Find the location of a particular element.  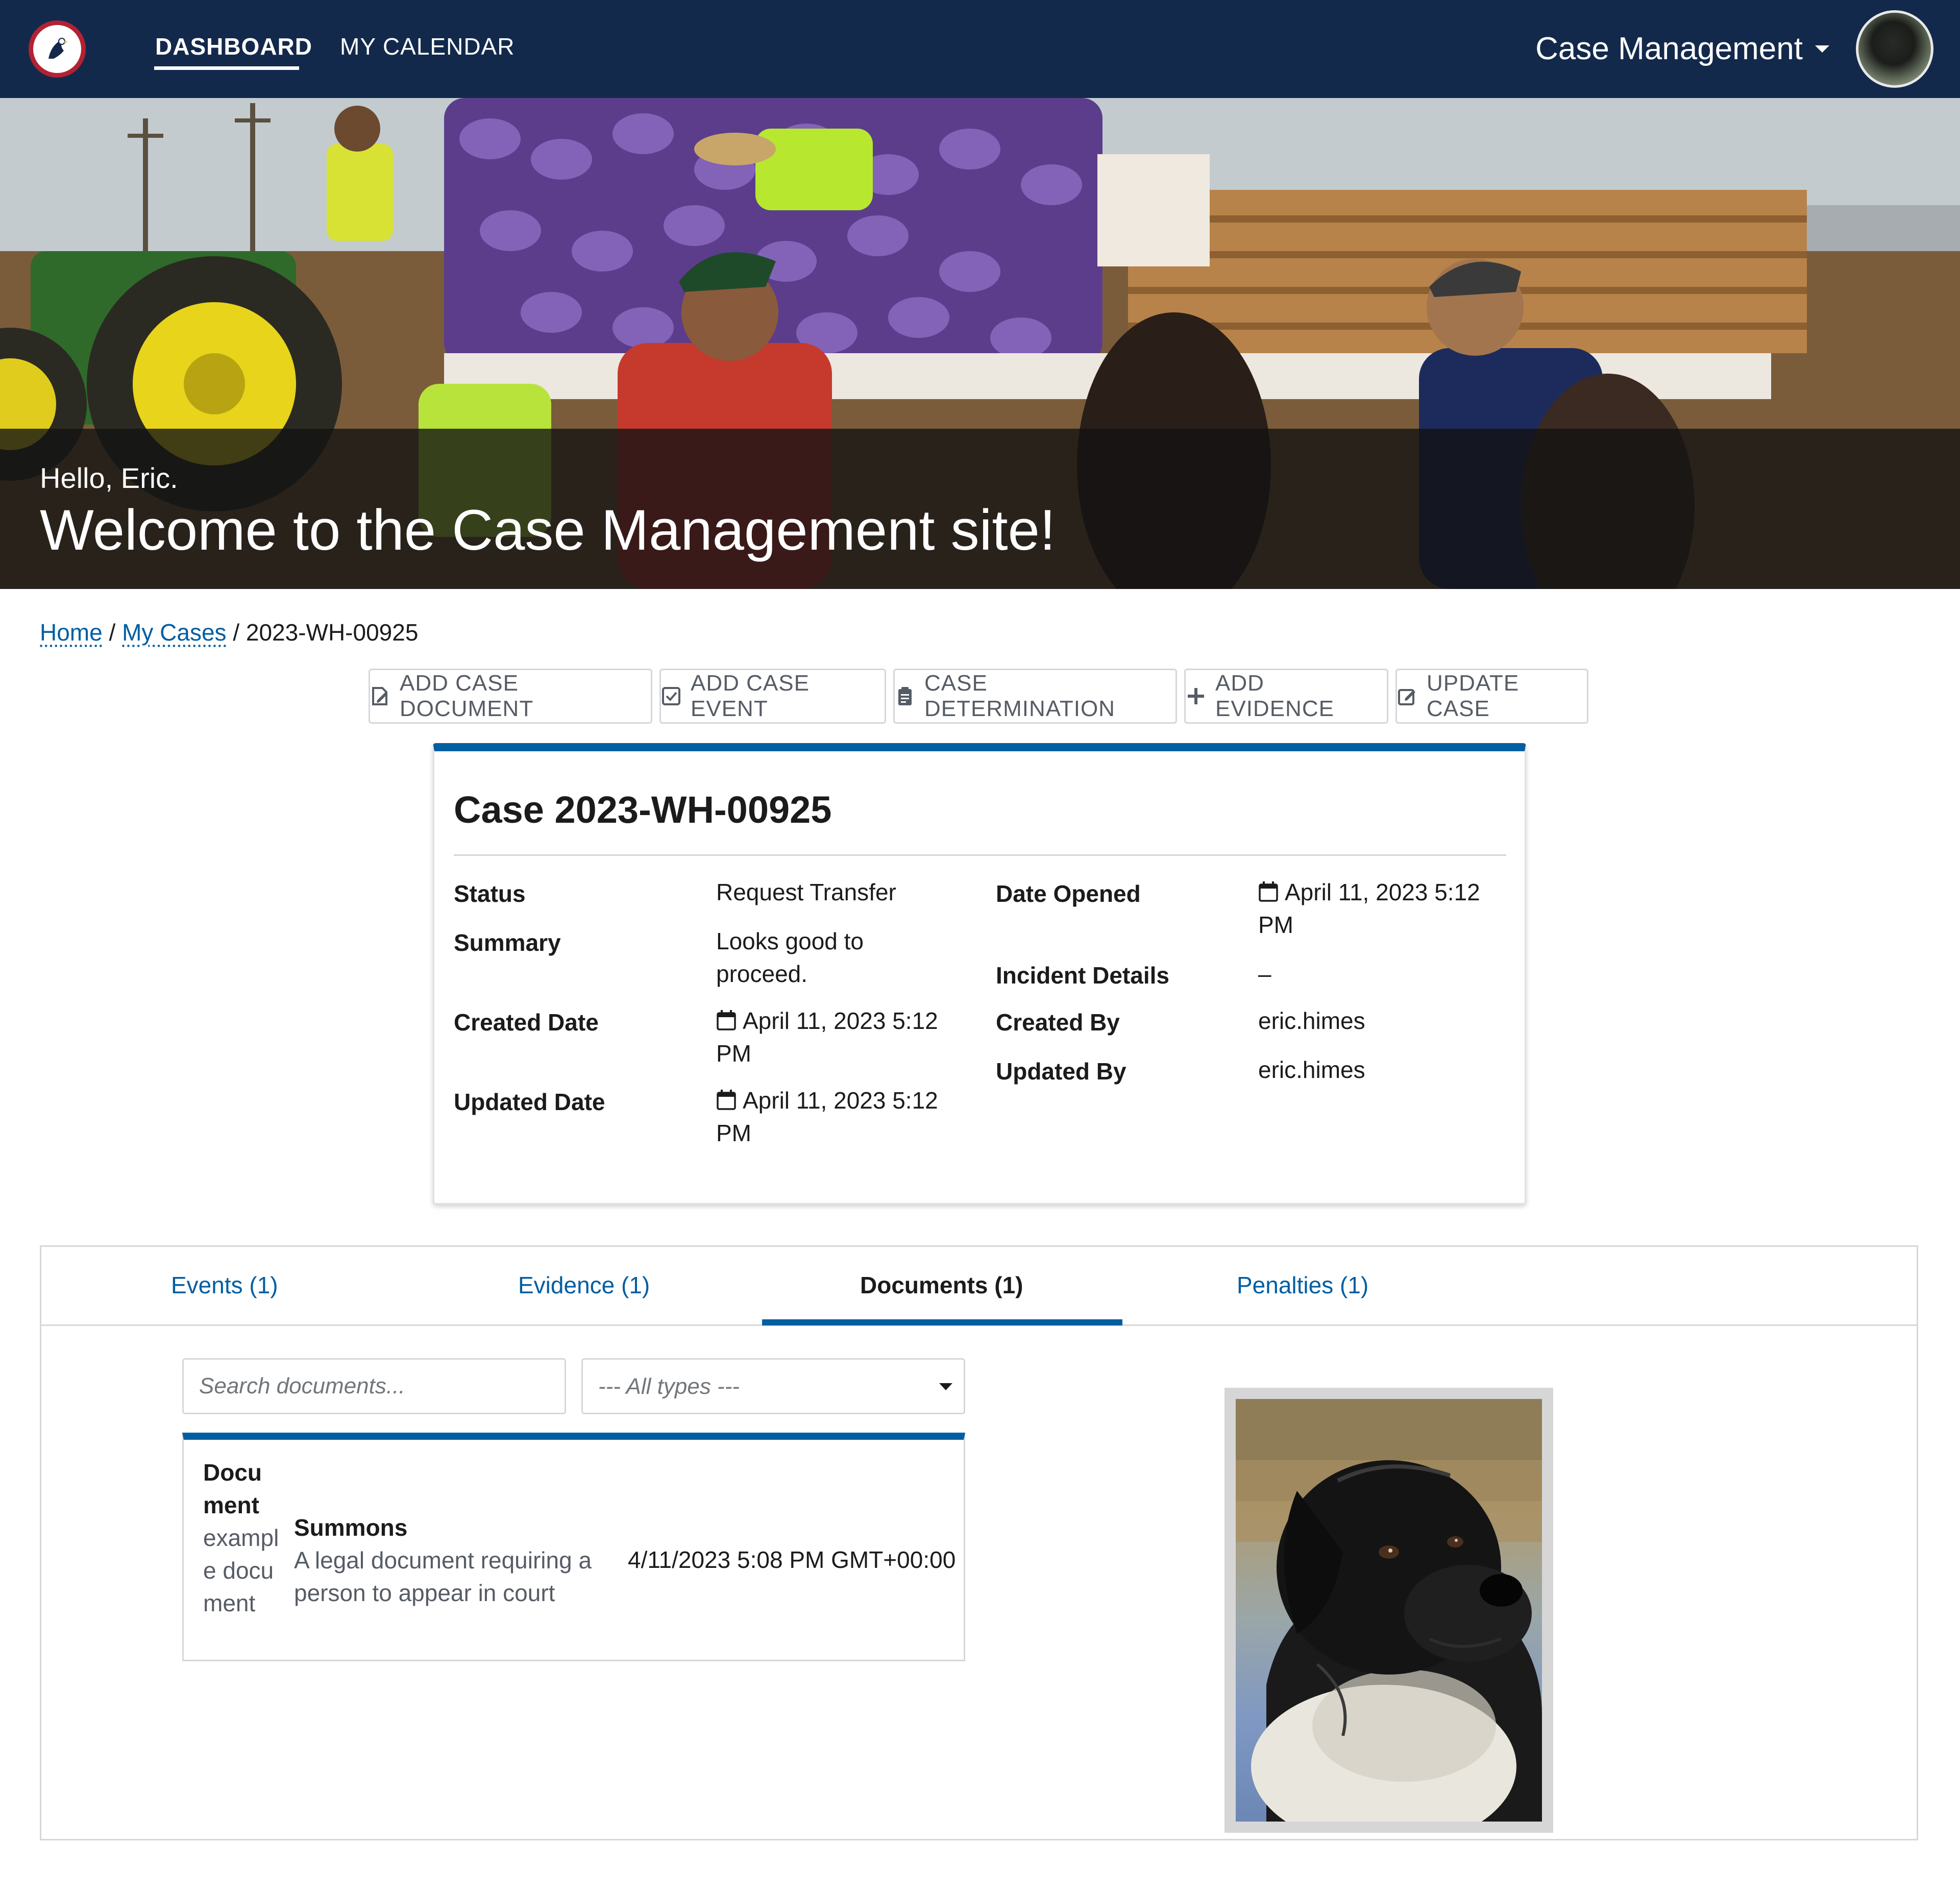

update-case-label: UPDATE CASE is located at coordinates (1473, 696).